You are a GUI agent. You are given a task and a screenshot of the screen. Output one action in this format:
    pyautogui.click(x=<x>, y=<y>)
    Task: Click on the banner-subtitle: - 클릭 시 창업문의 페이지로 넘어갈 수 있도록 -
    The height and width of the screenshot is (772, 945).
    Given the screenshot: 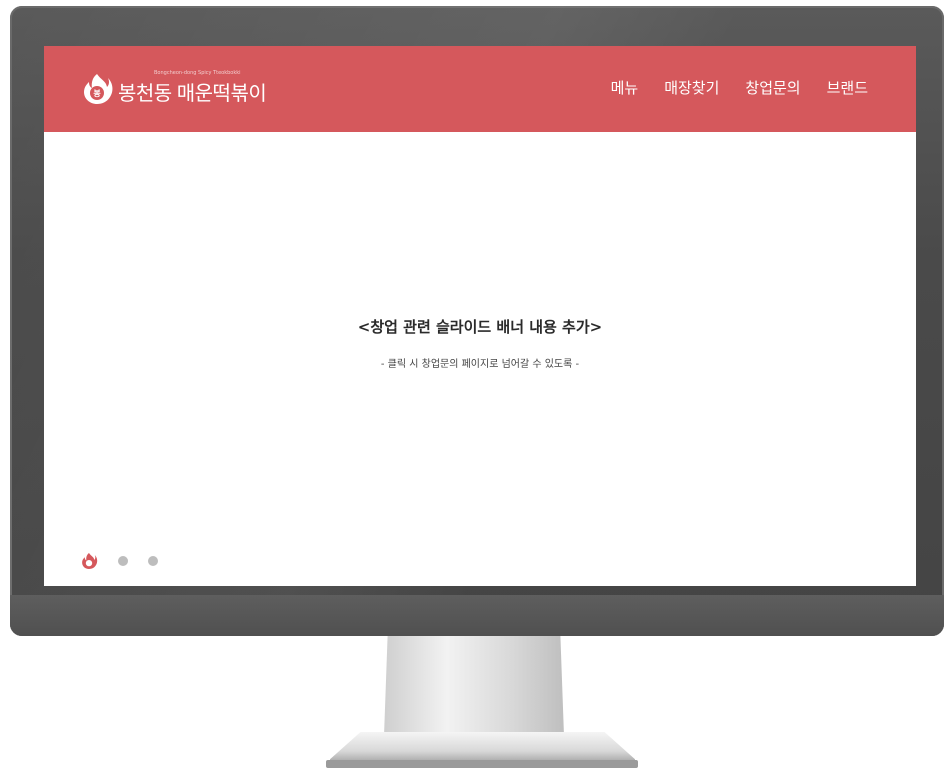 What is the action you would take?
    pyautogui.click(x=480, y=364)
    